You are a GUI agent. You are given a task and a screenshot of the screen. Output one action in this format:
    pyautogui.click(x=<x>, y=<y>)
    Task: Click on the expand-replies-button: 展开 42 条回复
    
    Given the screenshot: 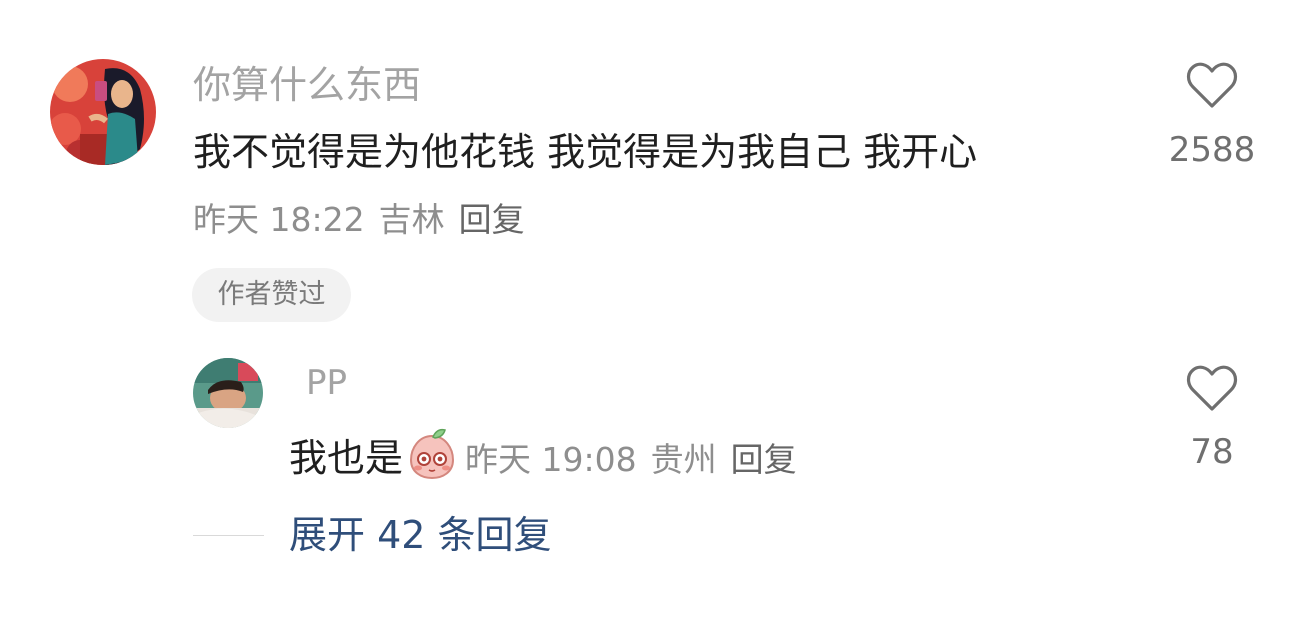 What is the action you would take?
    pyautogui.click(x=420, y=535)
    